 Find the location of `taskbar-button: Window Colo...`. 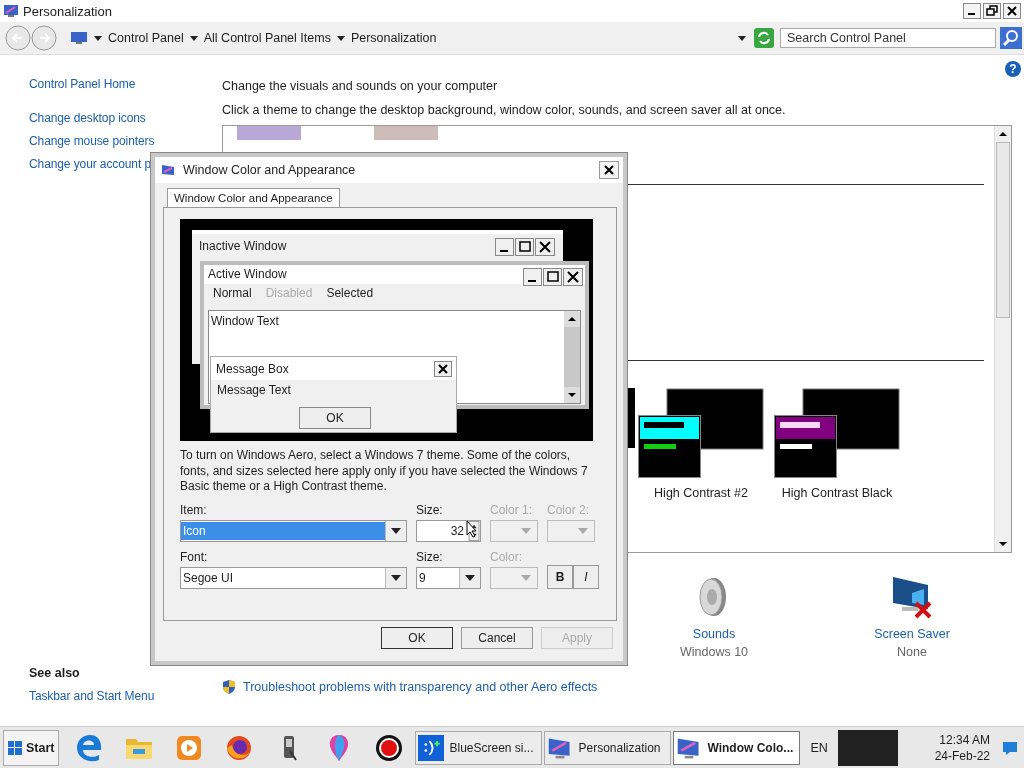

taskbar-button: Window Colo... is located at coordinates (737, 747).